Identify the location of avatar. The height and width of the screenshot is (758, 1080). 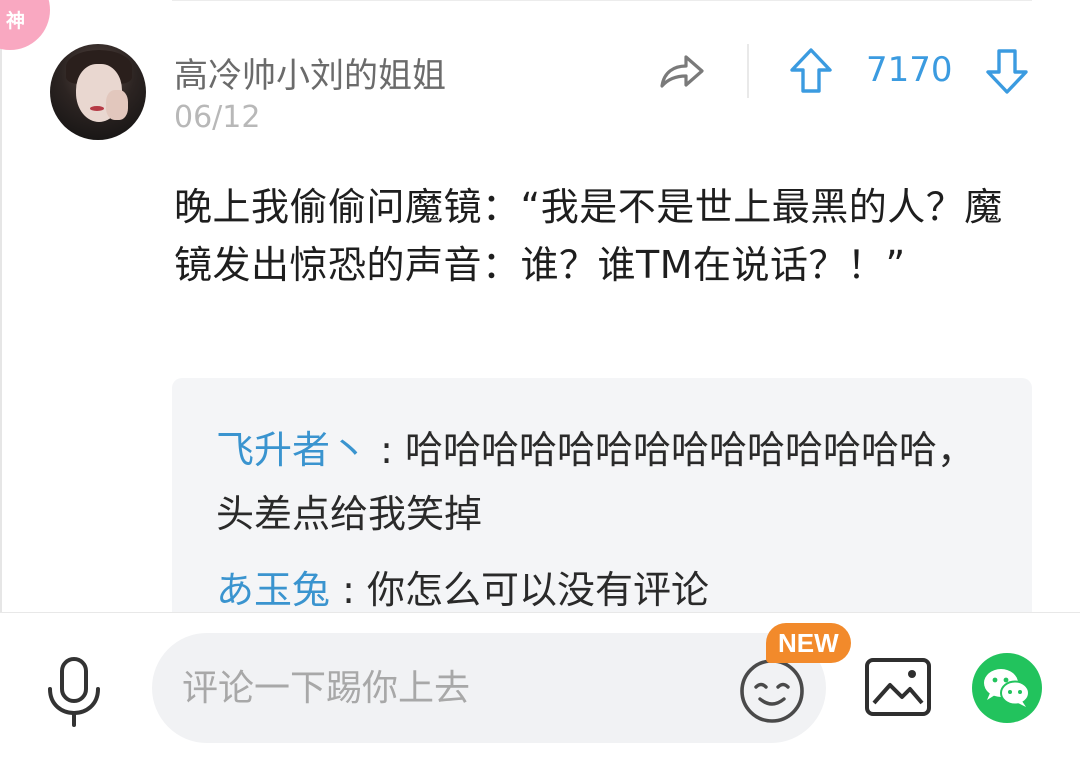
(98, 92).